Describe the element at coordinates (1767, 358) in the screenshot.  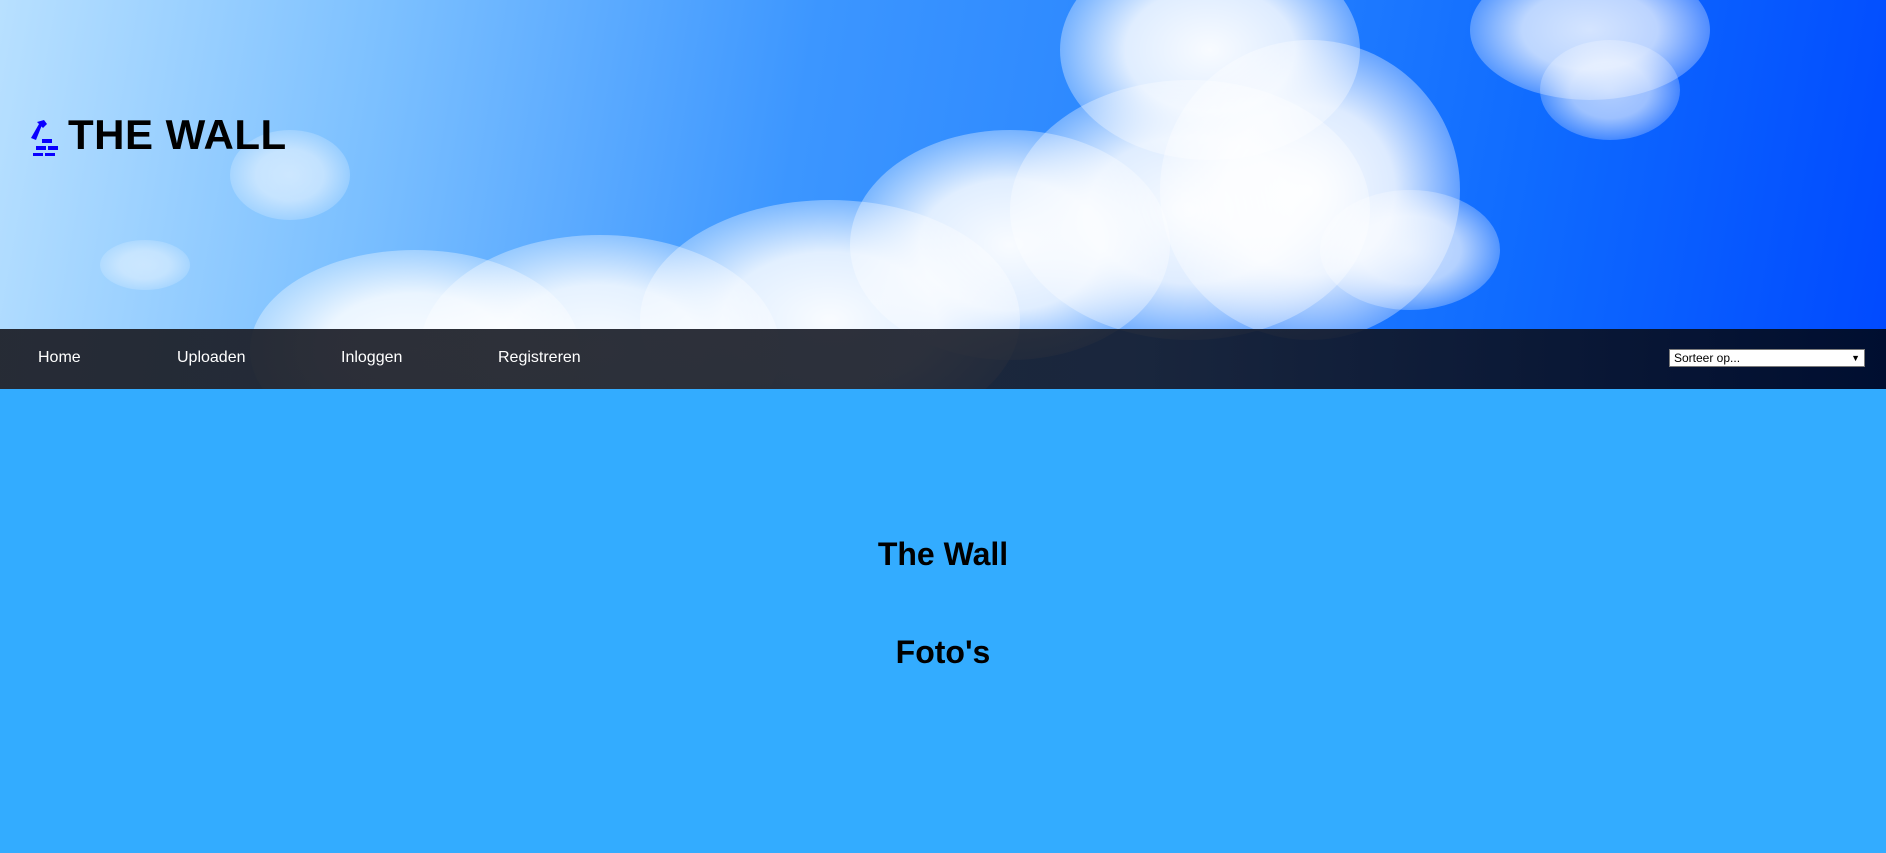
I see `sort-dropdown: Sorteer op... ▼` at that location.